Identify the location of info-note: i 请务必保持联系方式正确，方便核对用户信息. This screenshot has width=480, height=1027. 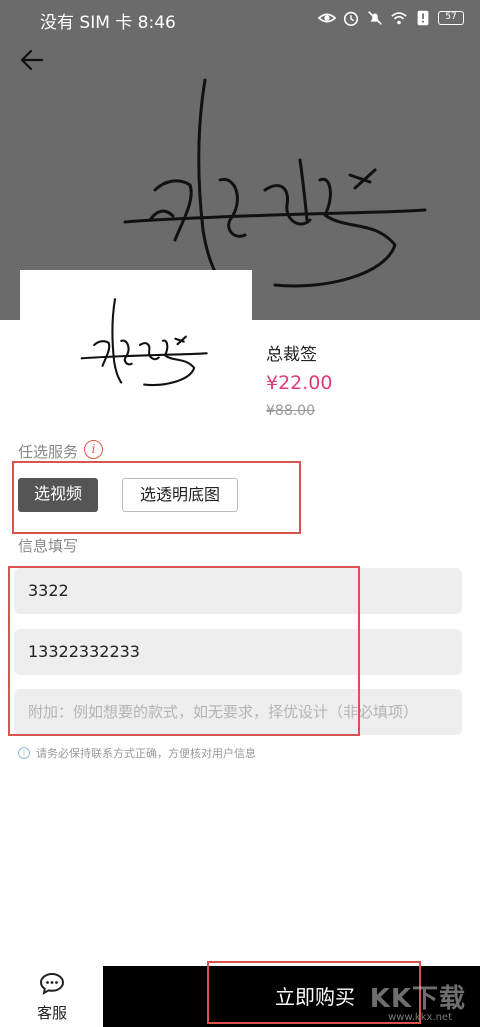
(137, 753).